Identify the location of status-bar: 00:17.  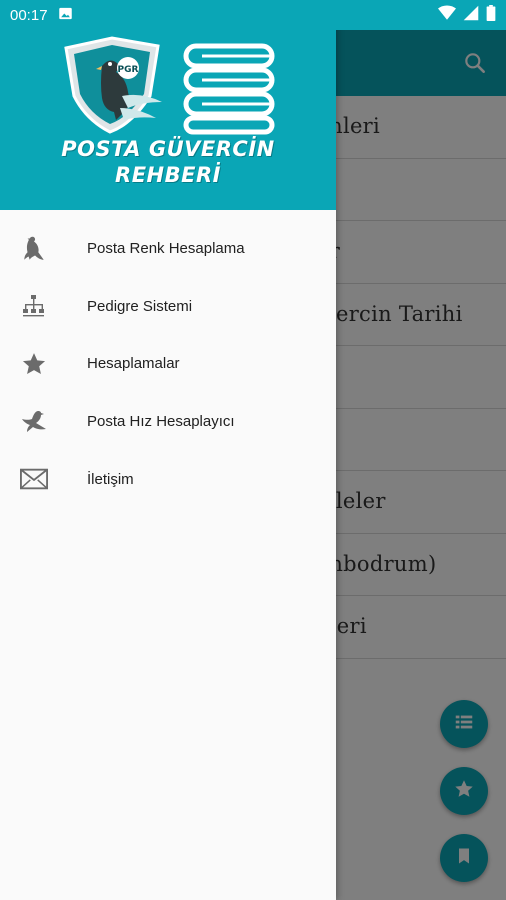
(253, 15).